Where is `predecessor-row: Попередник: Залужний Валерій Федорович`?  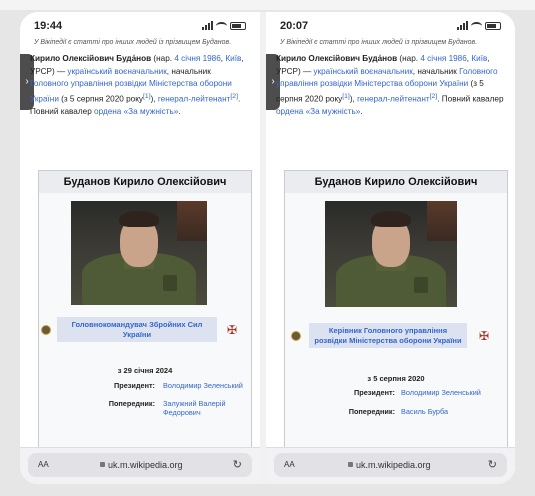
predecessor-row: Попередник: Залужний Валерій Федорович is located at coordinates (145, 409).